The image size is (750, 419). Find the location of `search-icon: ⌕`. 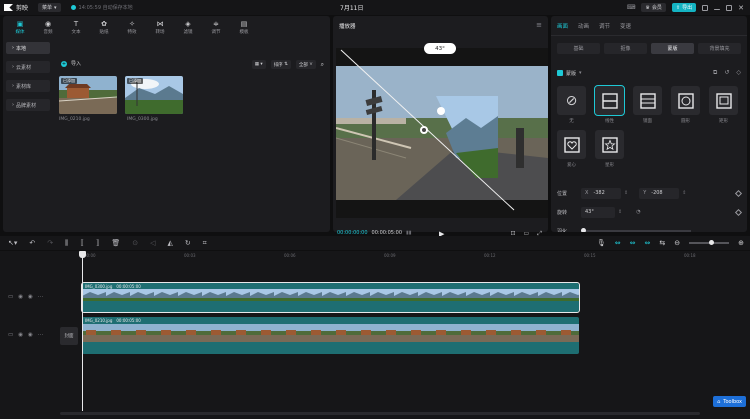

search-icon: ⌕ is located at coordinates (322, 65).